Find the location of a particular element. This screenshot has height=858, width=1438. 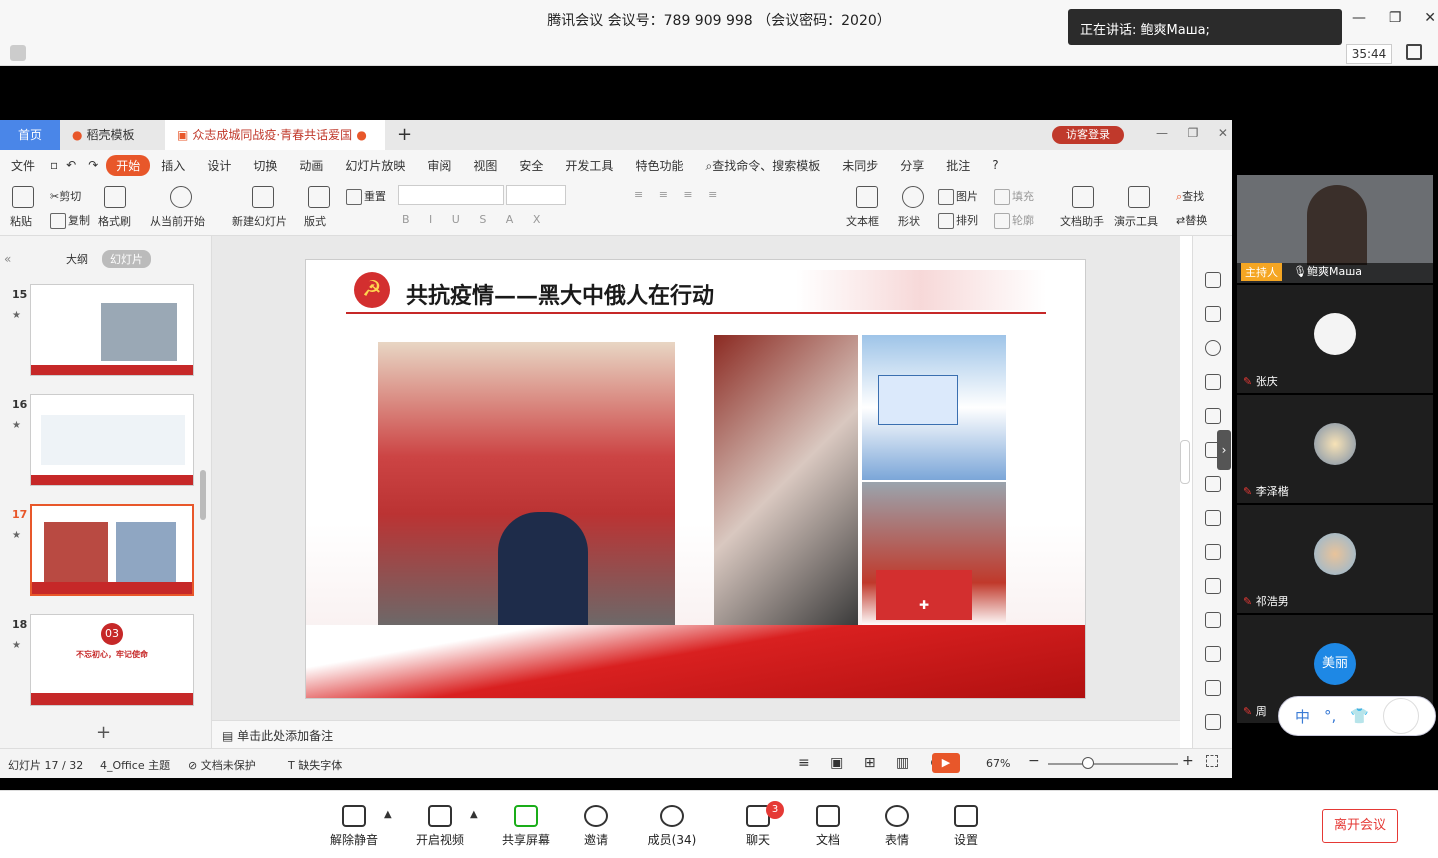

menu-transition: 切换 is located at coordinates (265, 165).